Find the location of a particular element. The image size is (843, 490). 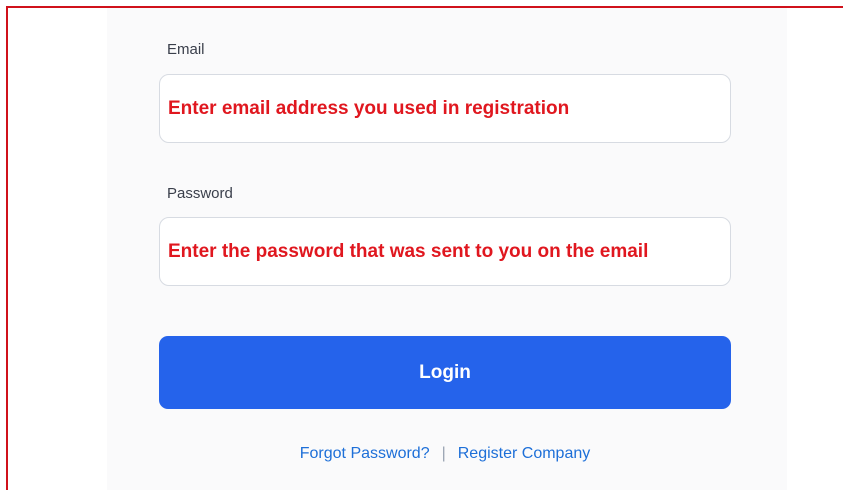

email-label: Email is located at coordinates (186, 49).